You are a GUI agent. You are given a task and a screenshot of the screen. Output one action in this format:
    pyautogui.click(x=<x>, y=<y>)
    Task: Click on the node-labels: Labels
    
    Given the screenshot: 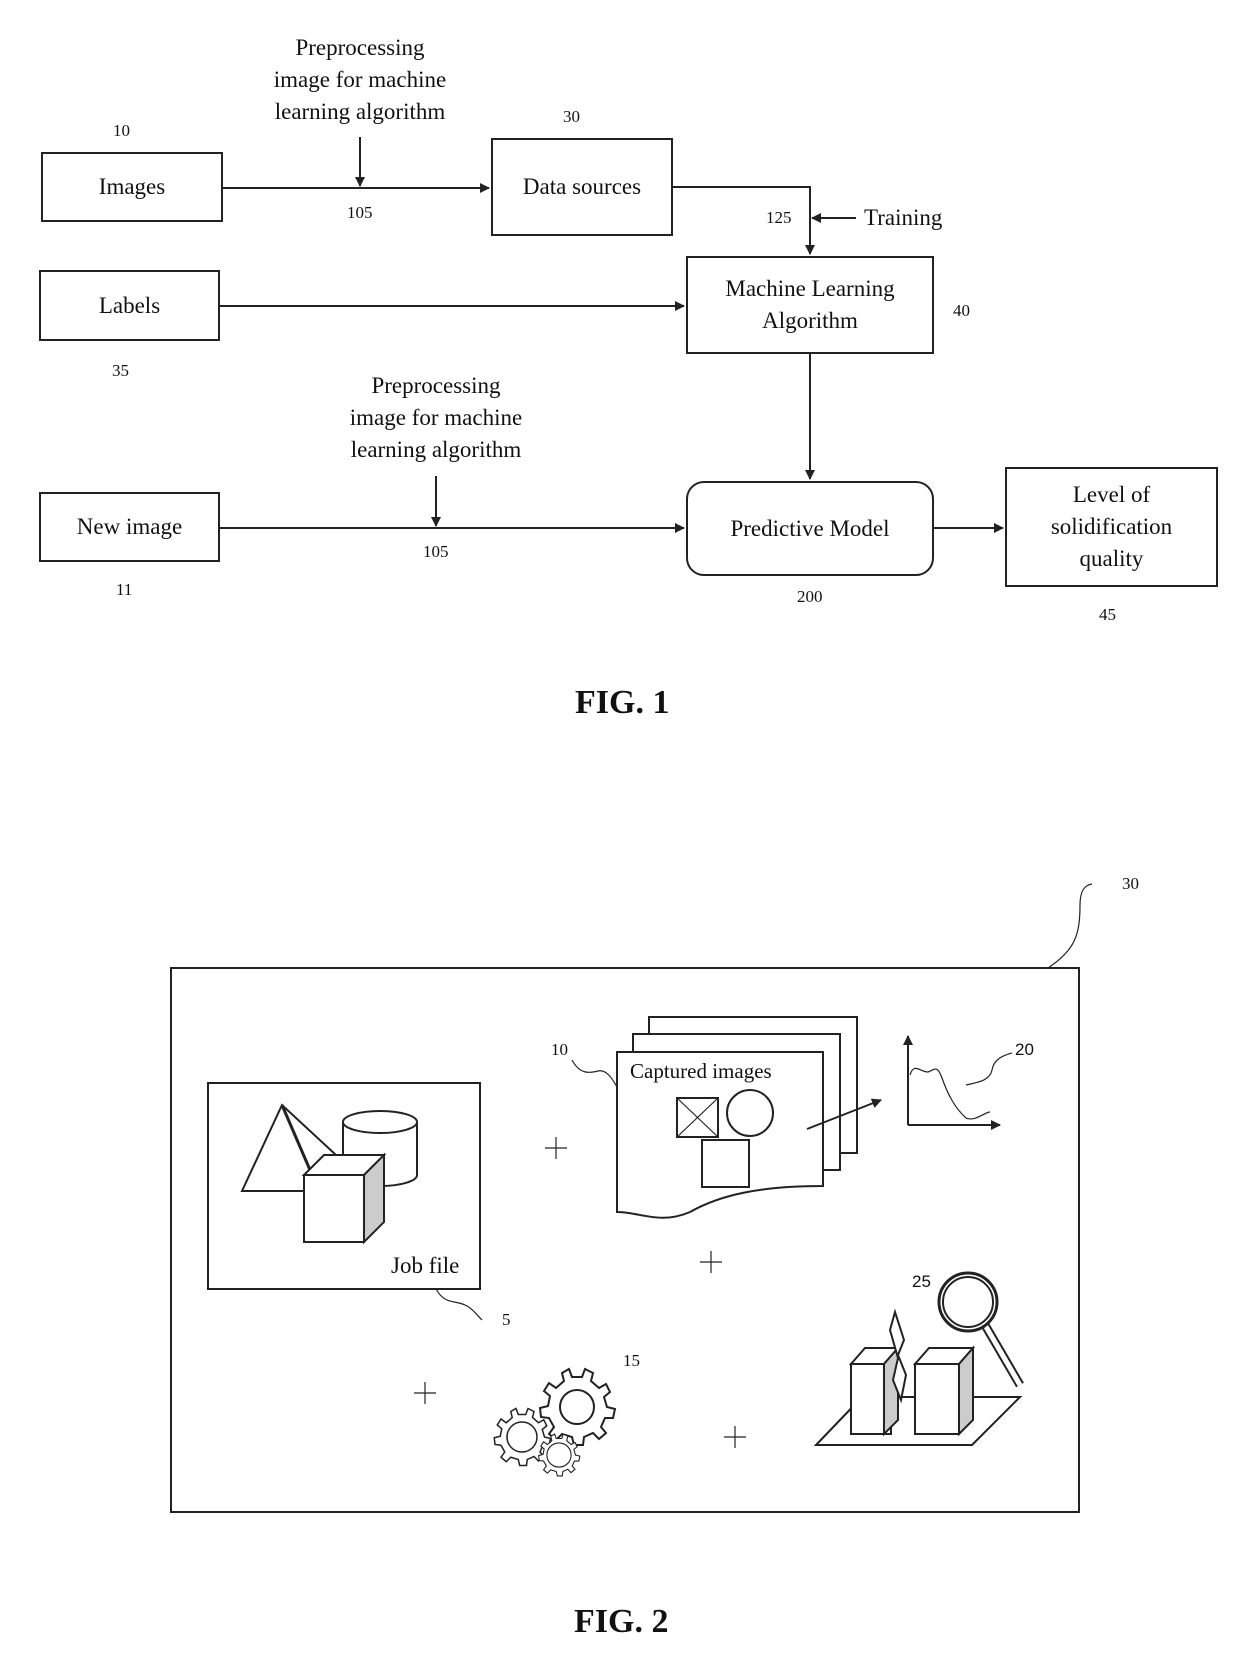 What is the action you would take?
    pyautogui.click(x=129, y=305)
    